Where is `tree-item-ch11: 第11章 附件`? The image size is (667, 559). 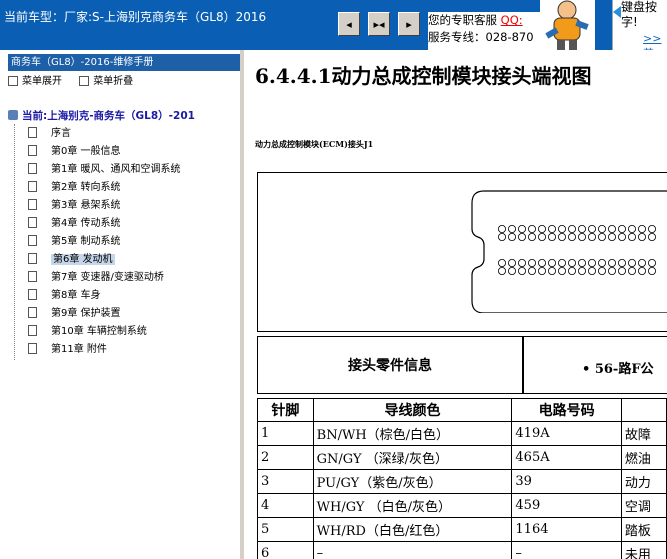 tree-item-ch11: 第11章 附件 is located at coordinates (67, 350).